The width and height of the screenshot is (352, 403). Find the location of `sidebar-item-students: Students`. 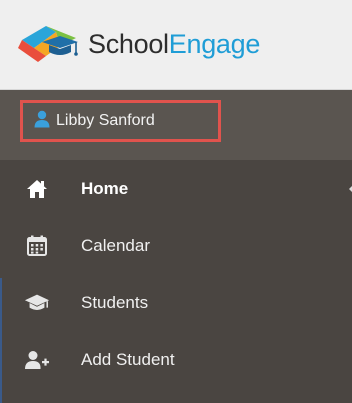

sidebar-item-students: Students is located at coordinates (176, 302).